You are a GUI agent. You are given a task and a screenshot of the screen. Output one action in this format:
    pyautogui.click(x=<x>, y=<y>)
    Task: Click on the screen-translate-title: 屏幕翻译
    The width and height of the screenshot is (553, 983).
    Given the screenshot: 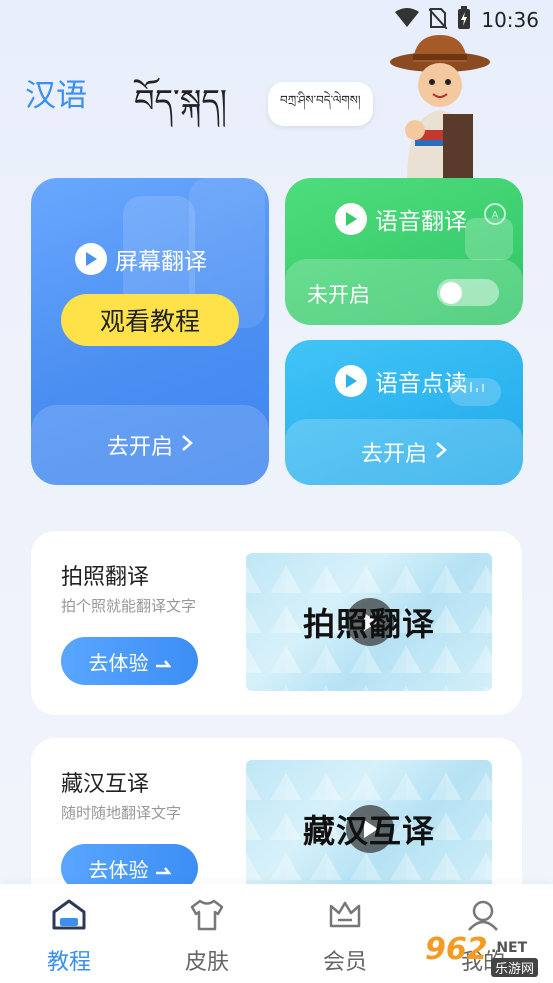 What is the action you would take?
    pyautogui.click(x=141, y=259)
    